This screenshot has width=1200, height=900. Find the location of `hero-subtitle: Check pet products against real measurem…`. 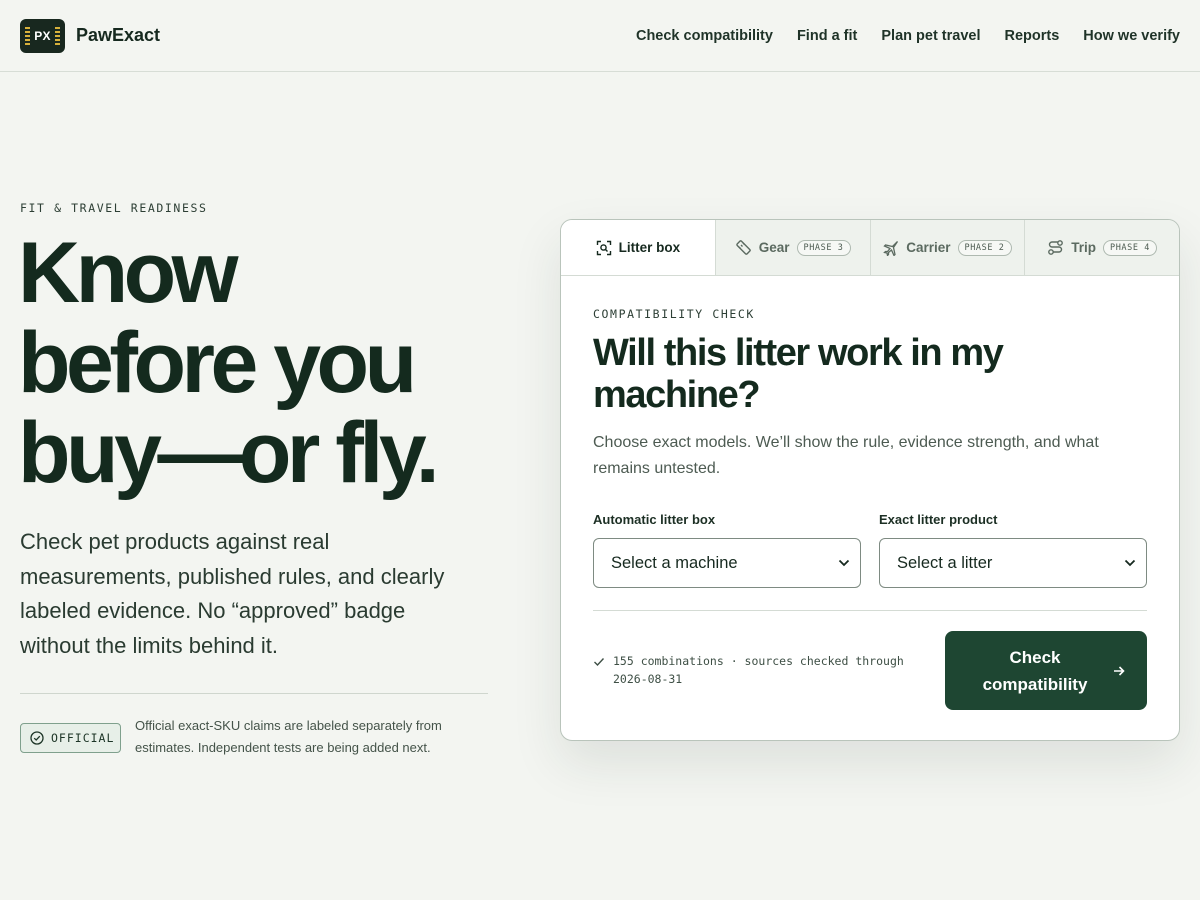

hero-subtitle: Check pet products against real measurem… is located at coordinates (232, 593).